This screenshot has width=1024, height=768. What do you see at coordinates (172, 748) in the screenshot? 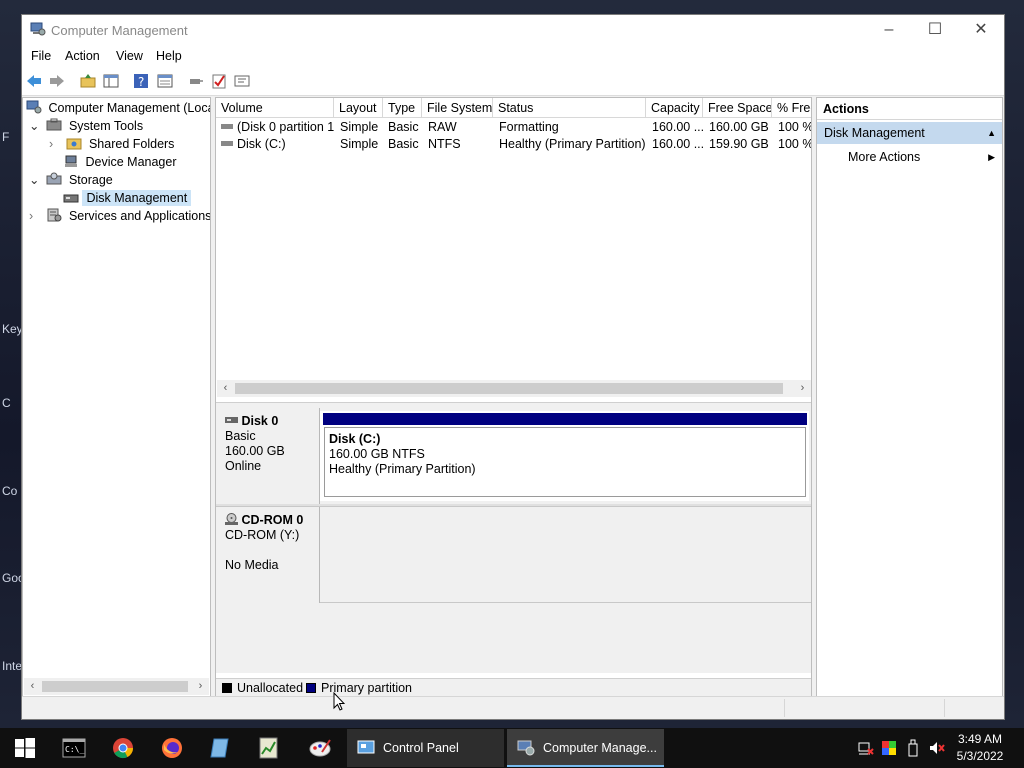
I see `firefox-icon` at bounding box center [172, 748].